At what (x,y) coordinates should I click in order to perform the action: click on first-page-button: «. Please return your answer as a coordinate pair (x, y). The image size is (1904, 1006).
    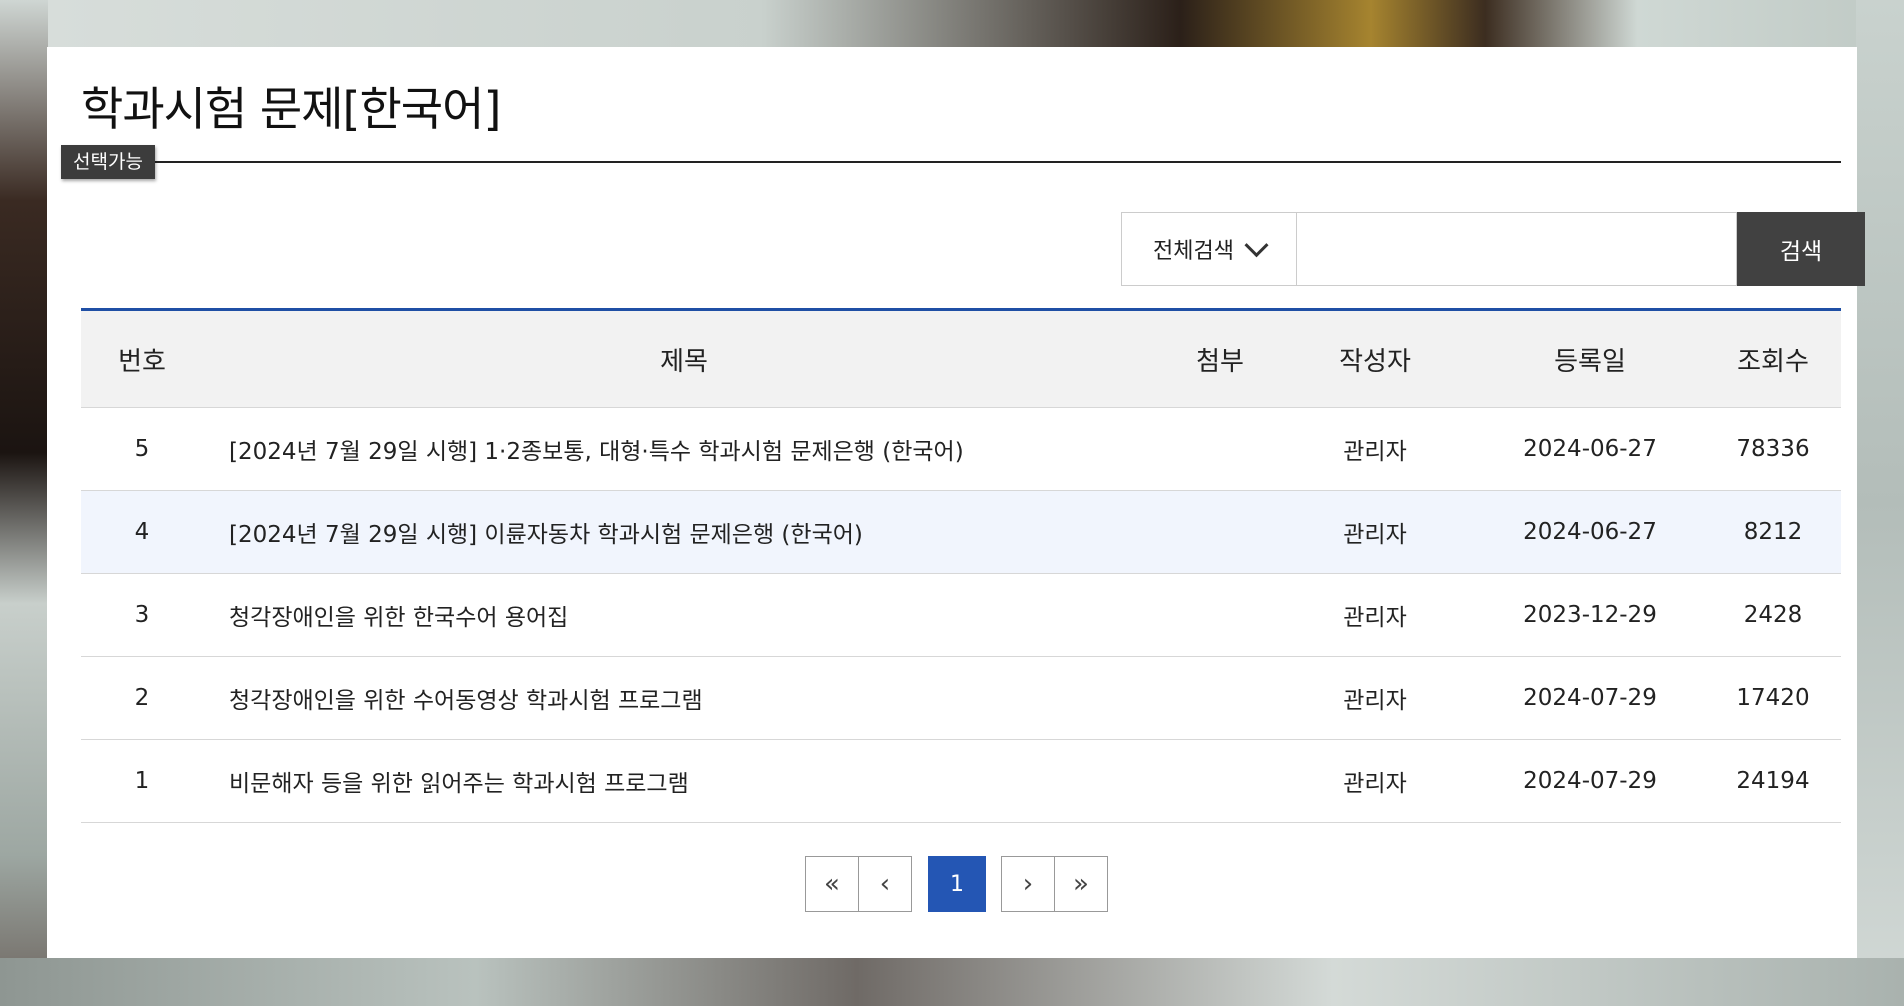
    Looking at the image, I should click on (832, 884).